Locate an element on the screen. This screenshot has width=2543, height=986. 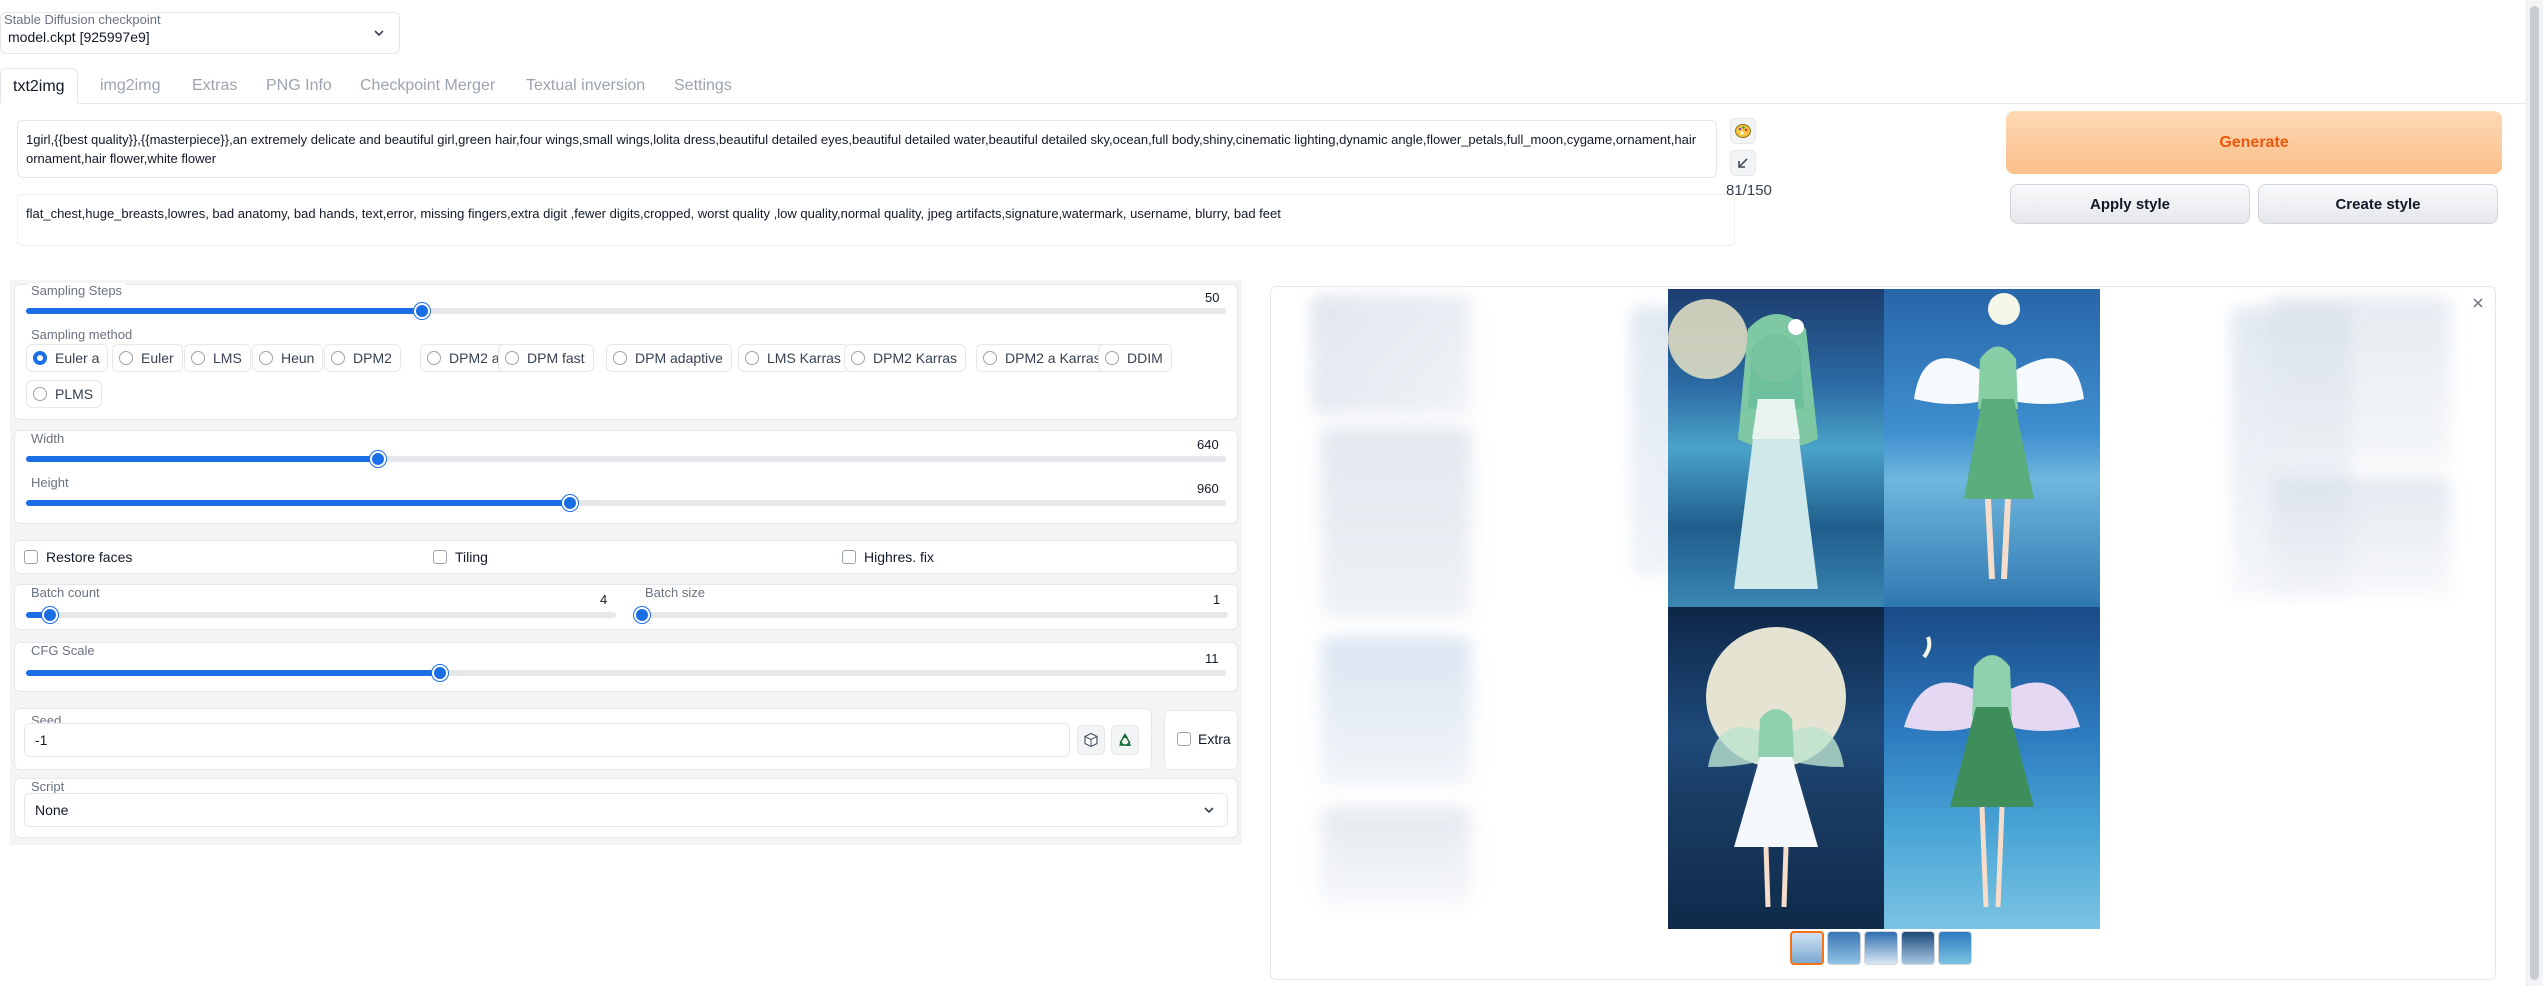
height-value: 960 is located at coordinates (1208, 488).